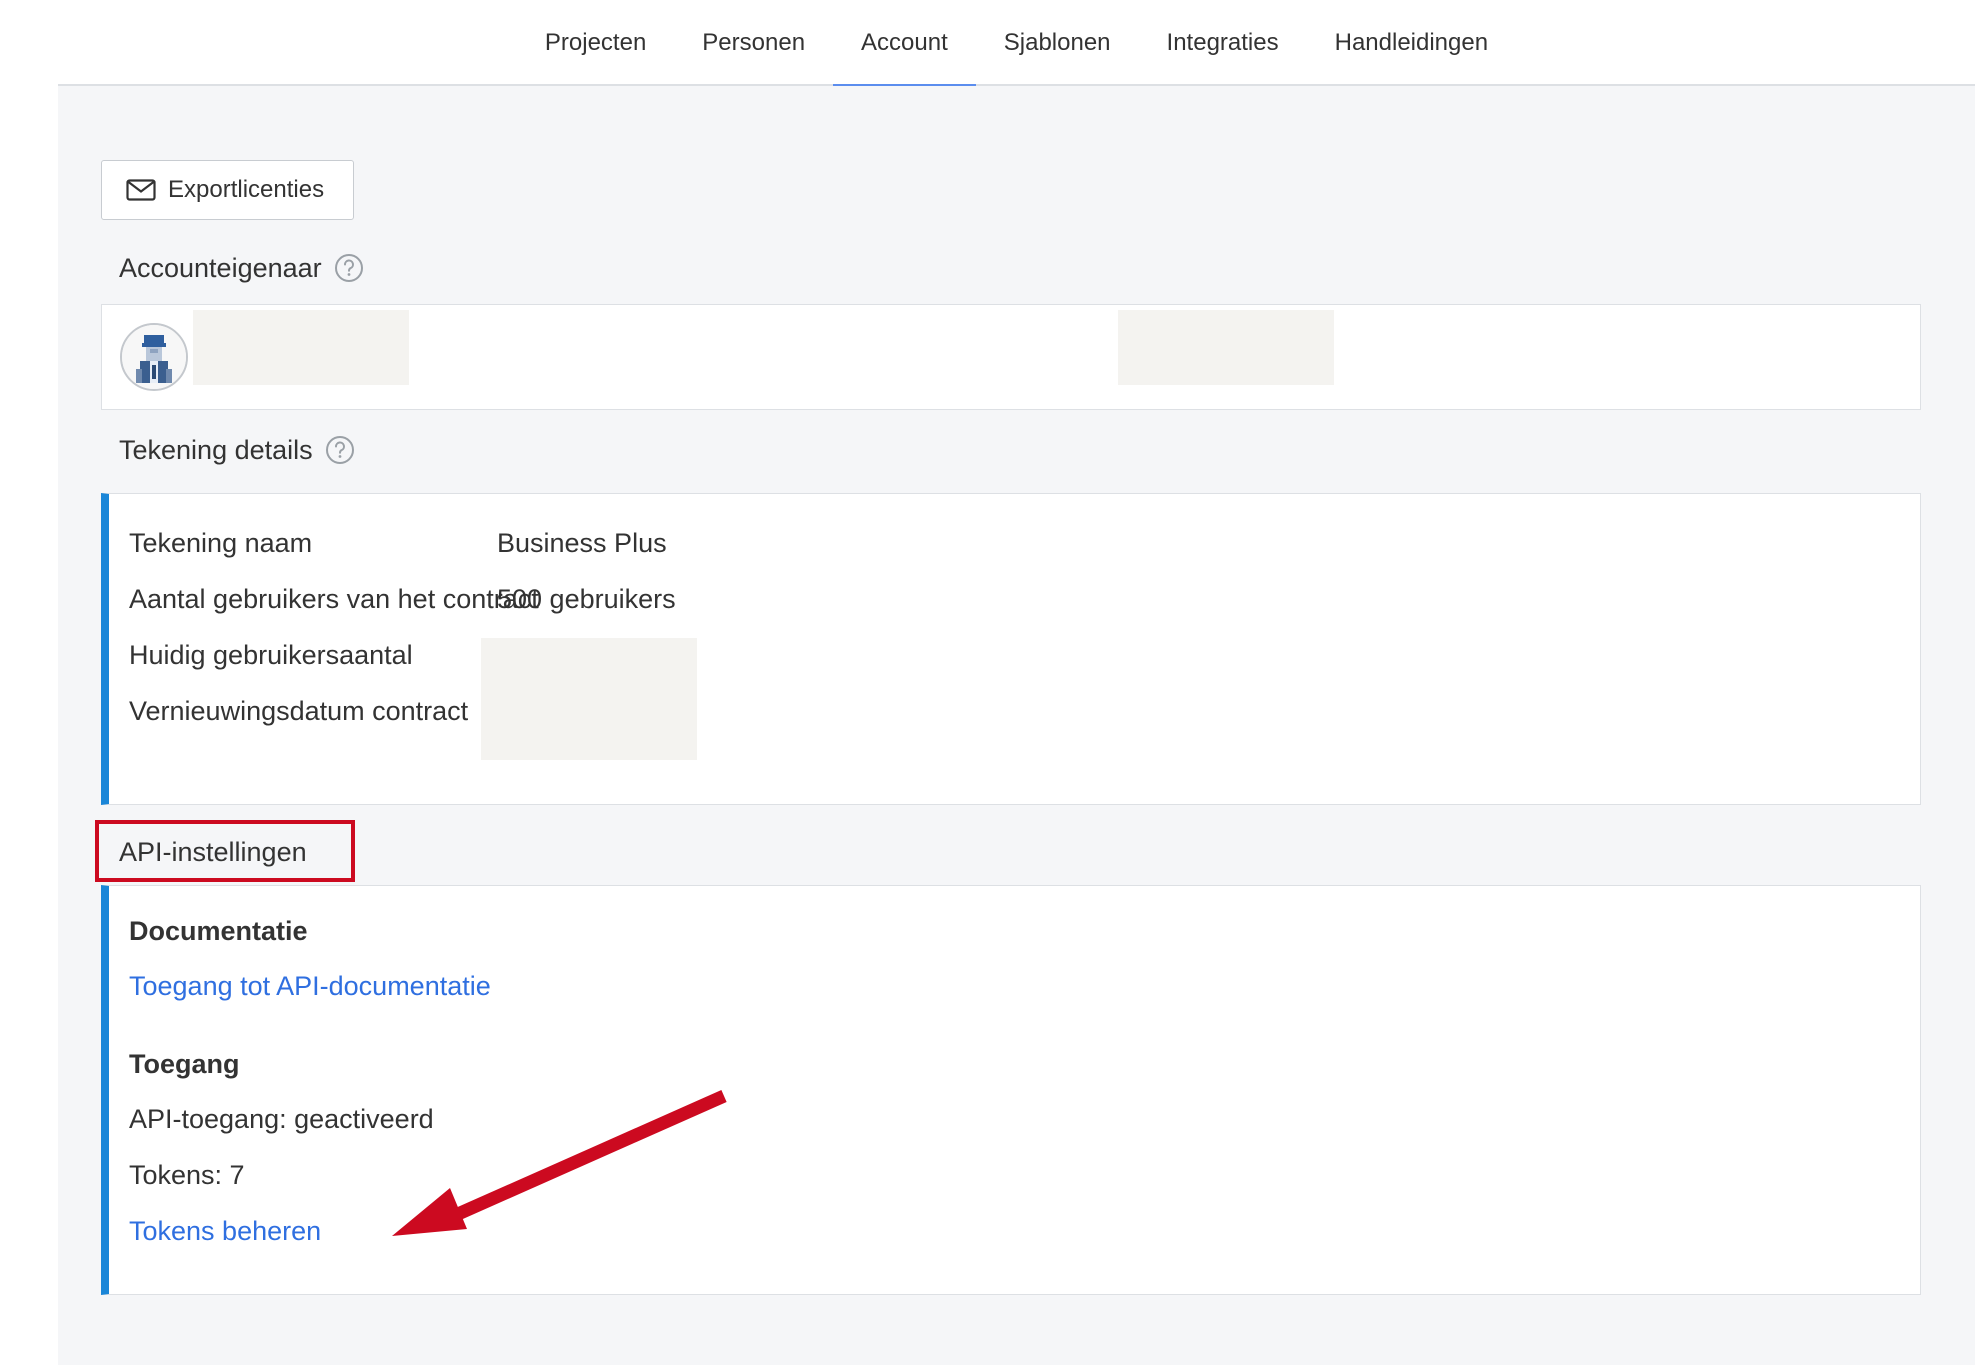 This screenshot has width=1975, height=1365. Describe the element at coordinates (281, 1119) in the screenshot. I see `api-access-status: API-toegang: geactiveerd` at that location.